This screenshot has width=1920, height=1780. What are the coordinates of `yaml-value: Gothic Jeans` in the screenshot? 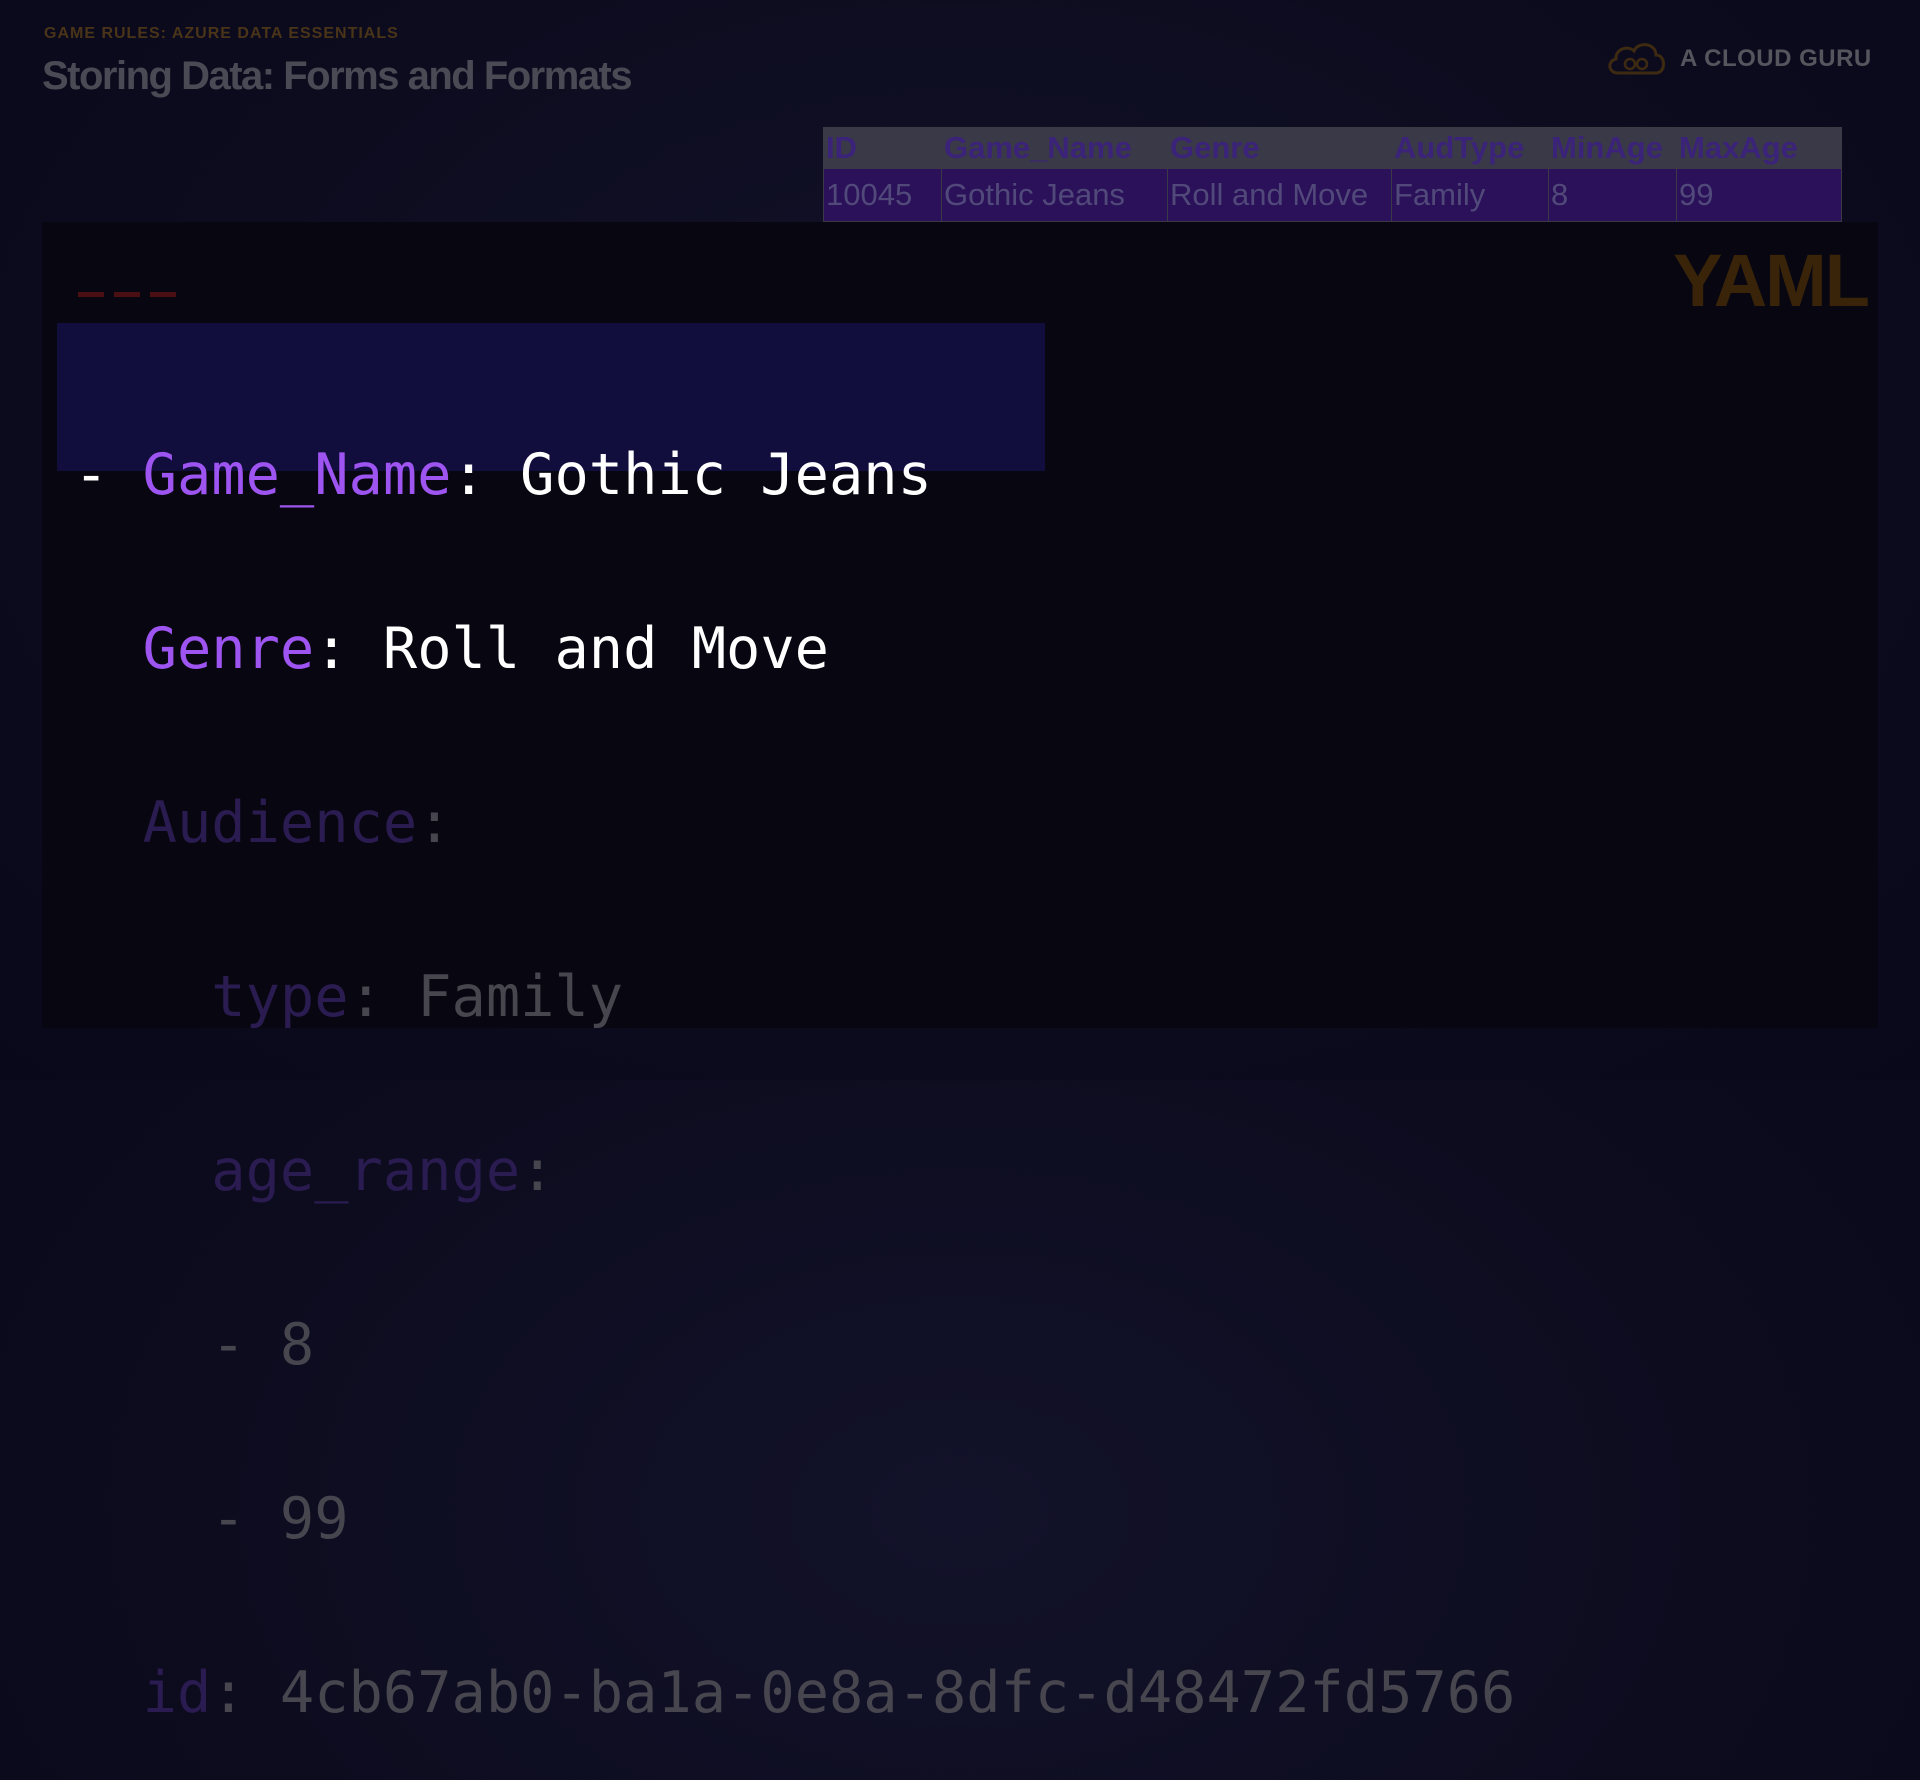 It's located at (726, 475).